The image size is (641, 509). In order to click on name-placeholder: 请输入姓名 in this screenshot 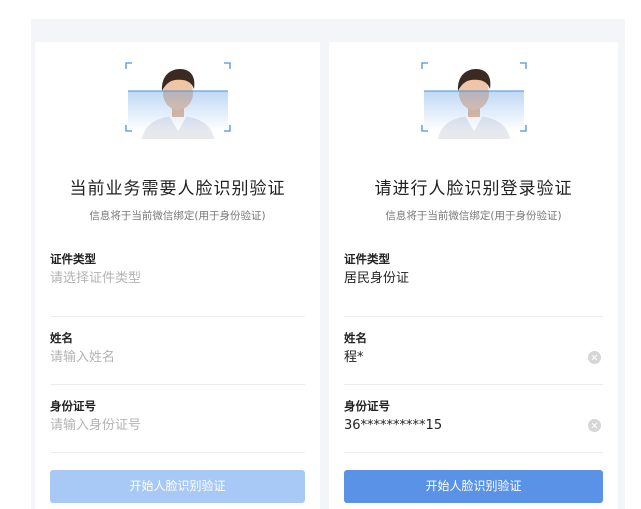, I will do `click(83, 357)`.